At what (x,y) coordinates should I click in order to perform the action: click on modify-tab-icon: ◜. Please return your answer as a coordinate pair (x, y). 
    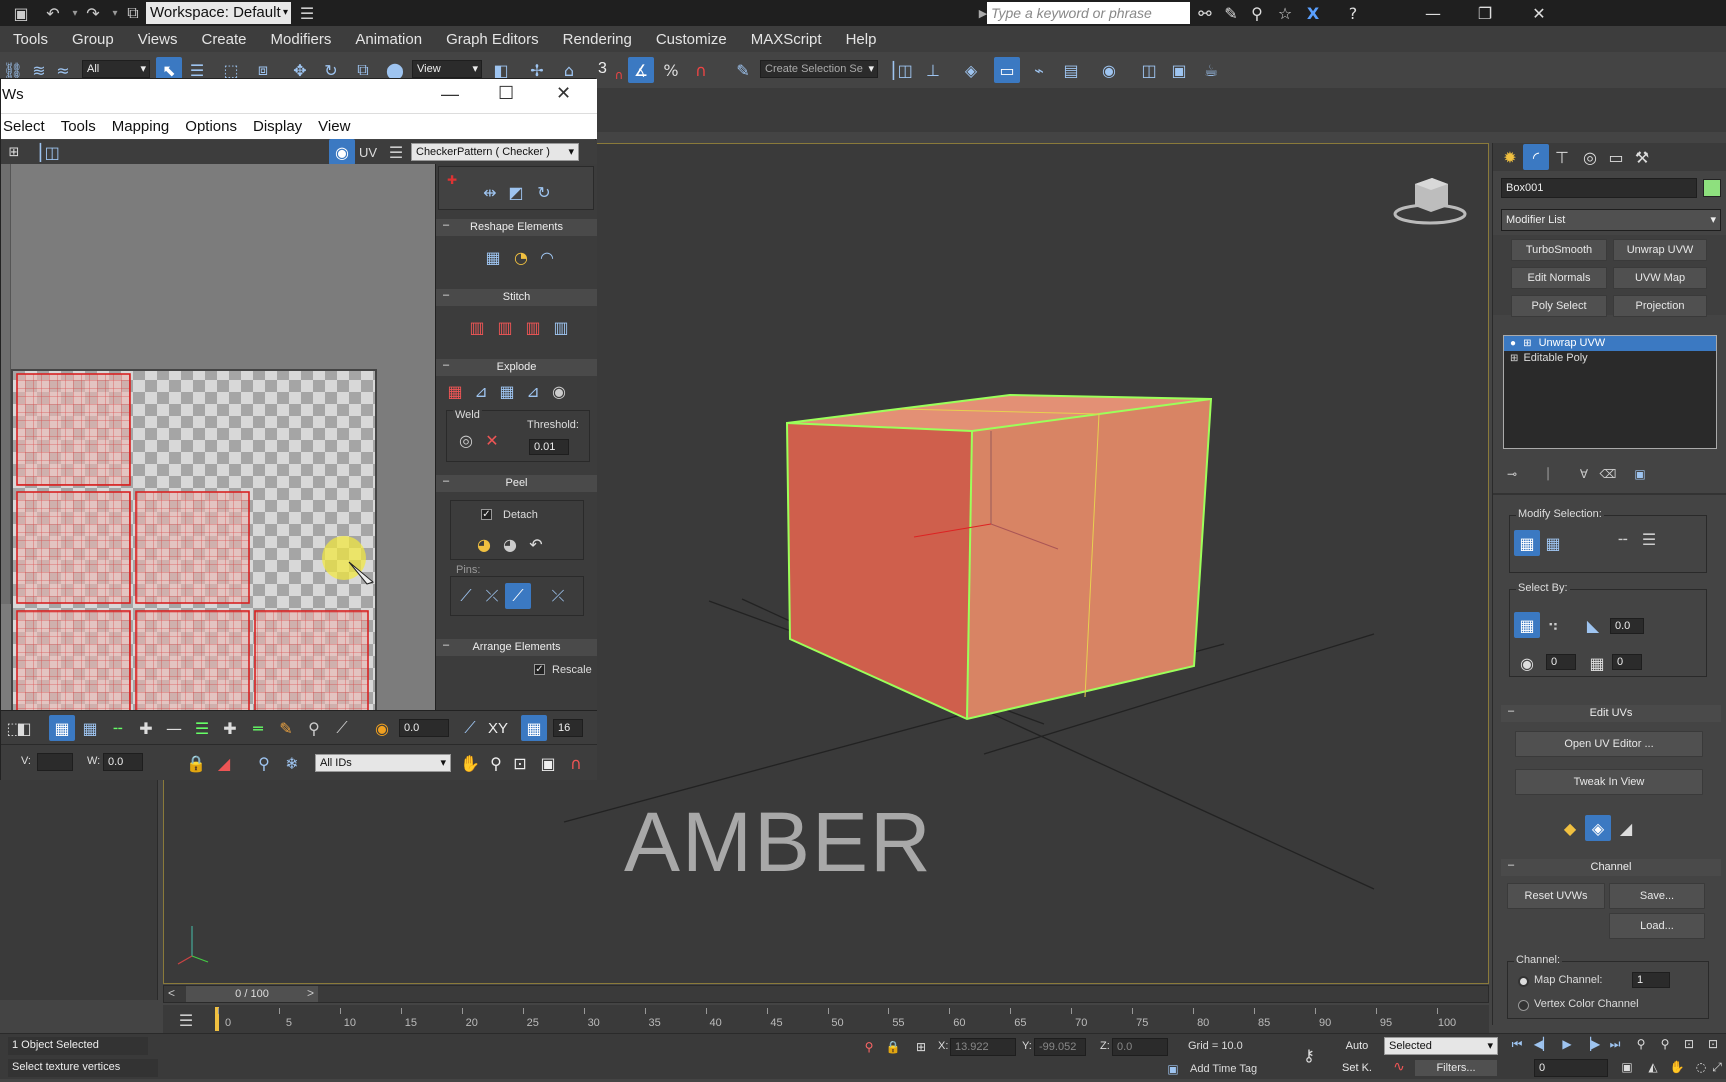
    Looking at the image, I should click on (1536, 157).